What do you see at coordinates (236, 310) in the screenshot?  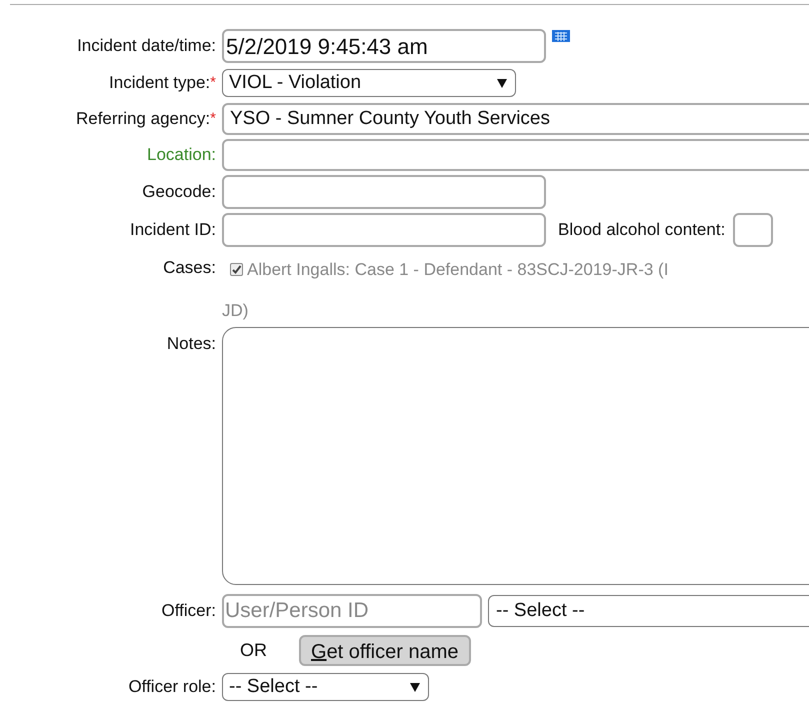 I see `case-text: JD)` at bounding box center [236, 310].